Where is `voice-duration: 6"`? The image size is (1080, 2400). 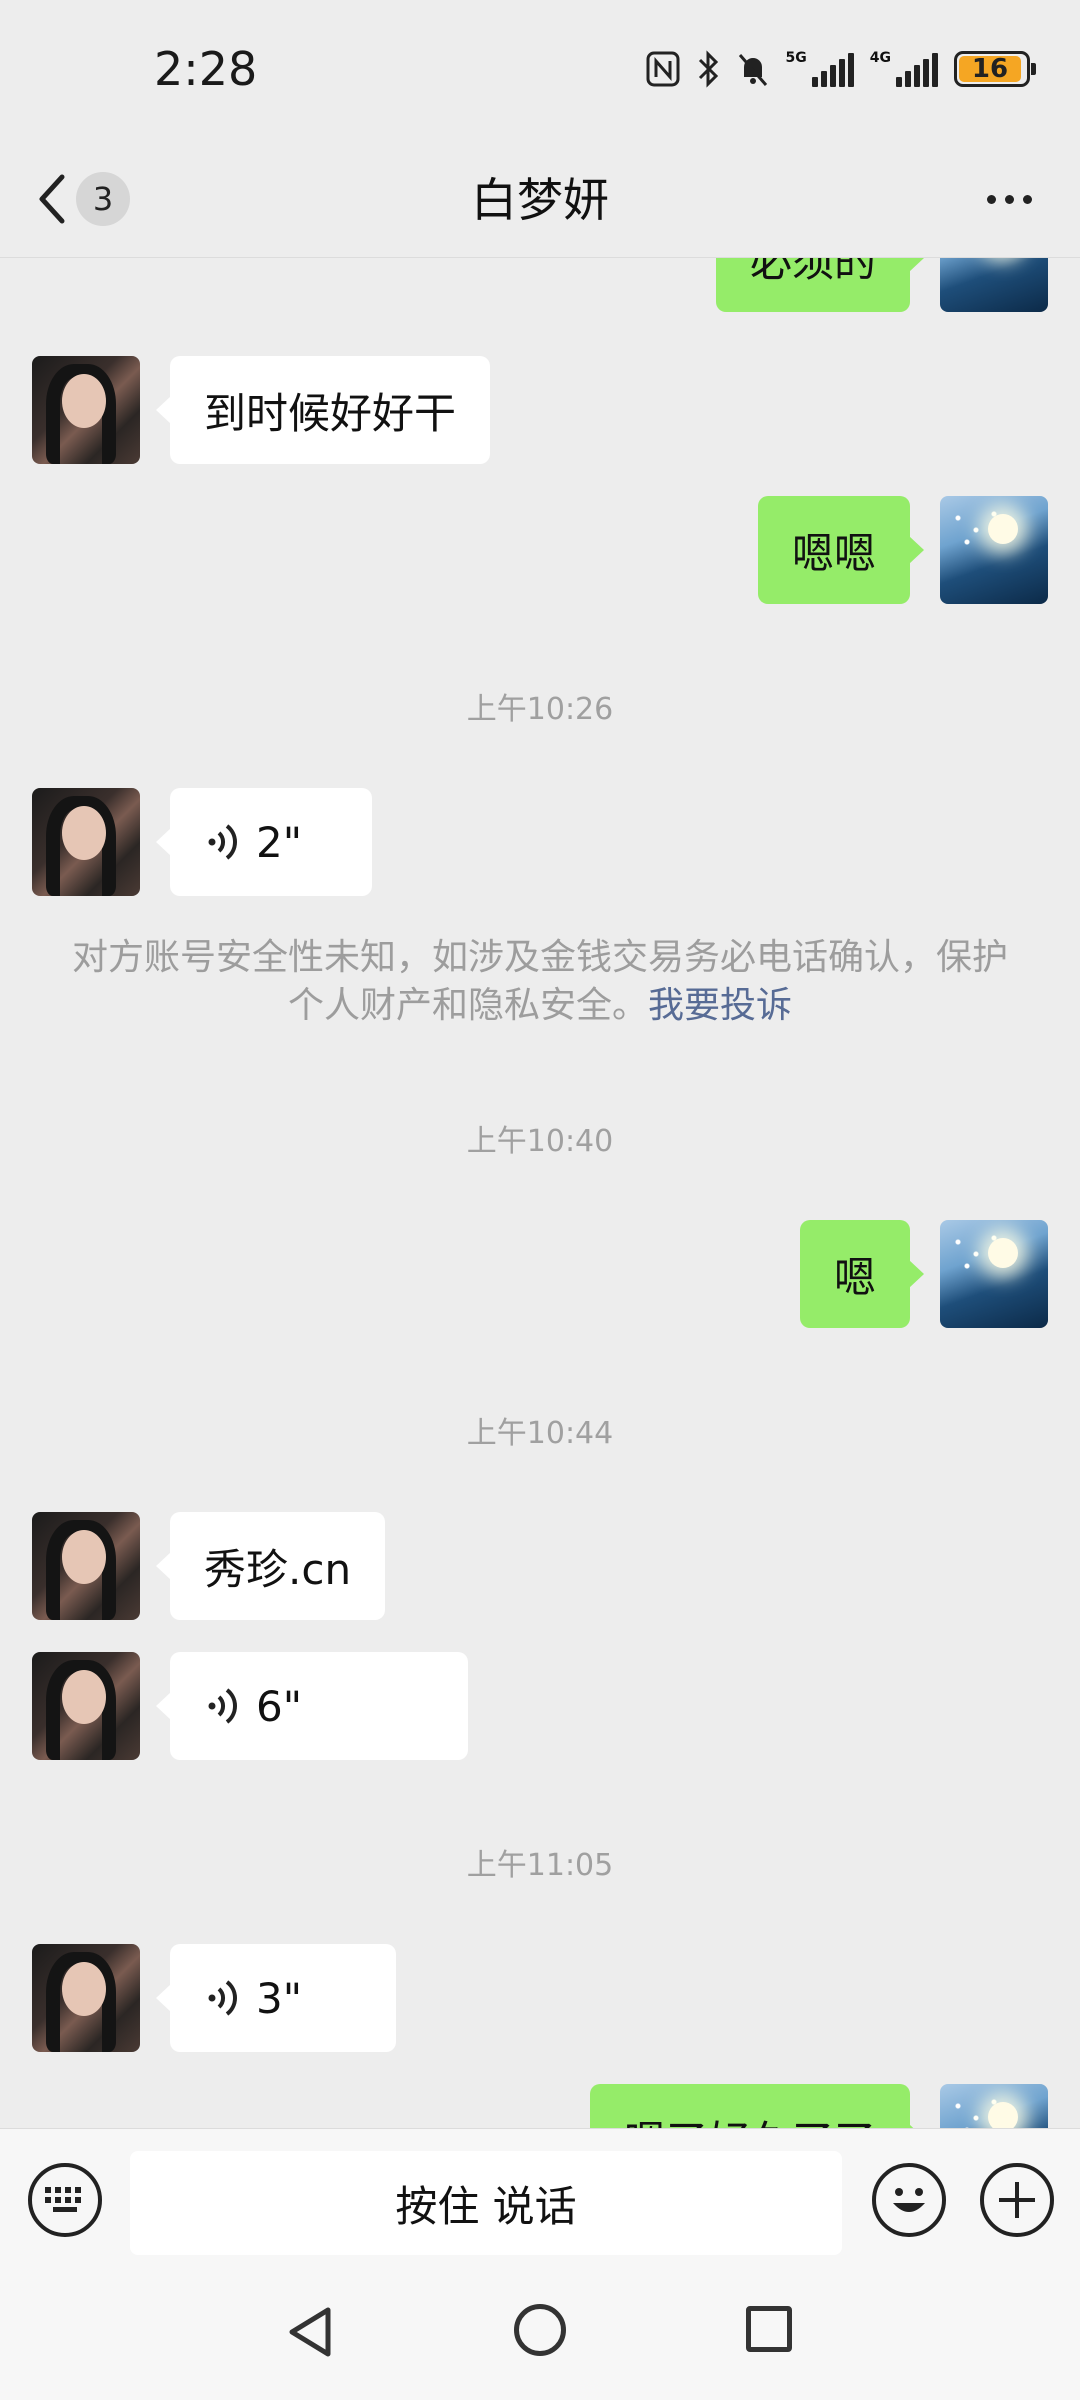
voice-duration: 6" is located at coordinates (279, 1706).